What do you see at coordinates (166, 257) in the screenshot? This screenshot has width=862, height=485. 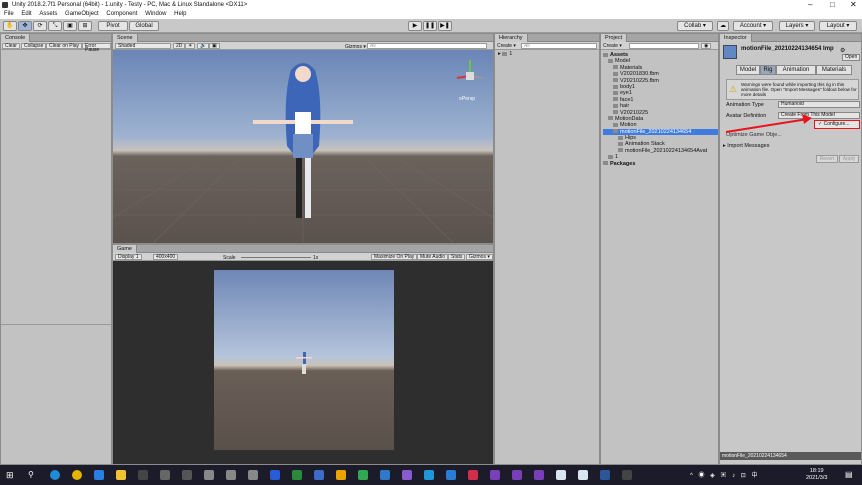 I see `resolution-dropdown: 400x400` at bounding box center [166, 257].